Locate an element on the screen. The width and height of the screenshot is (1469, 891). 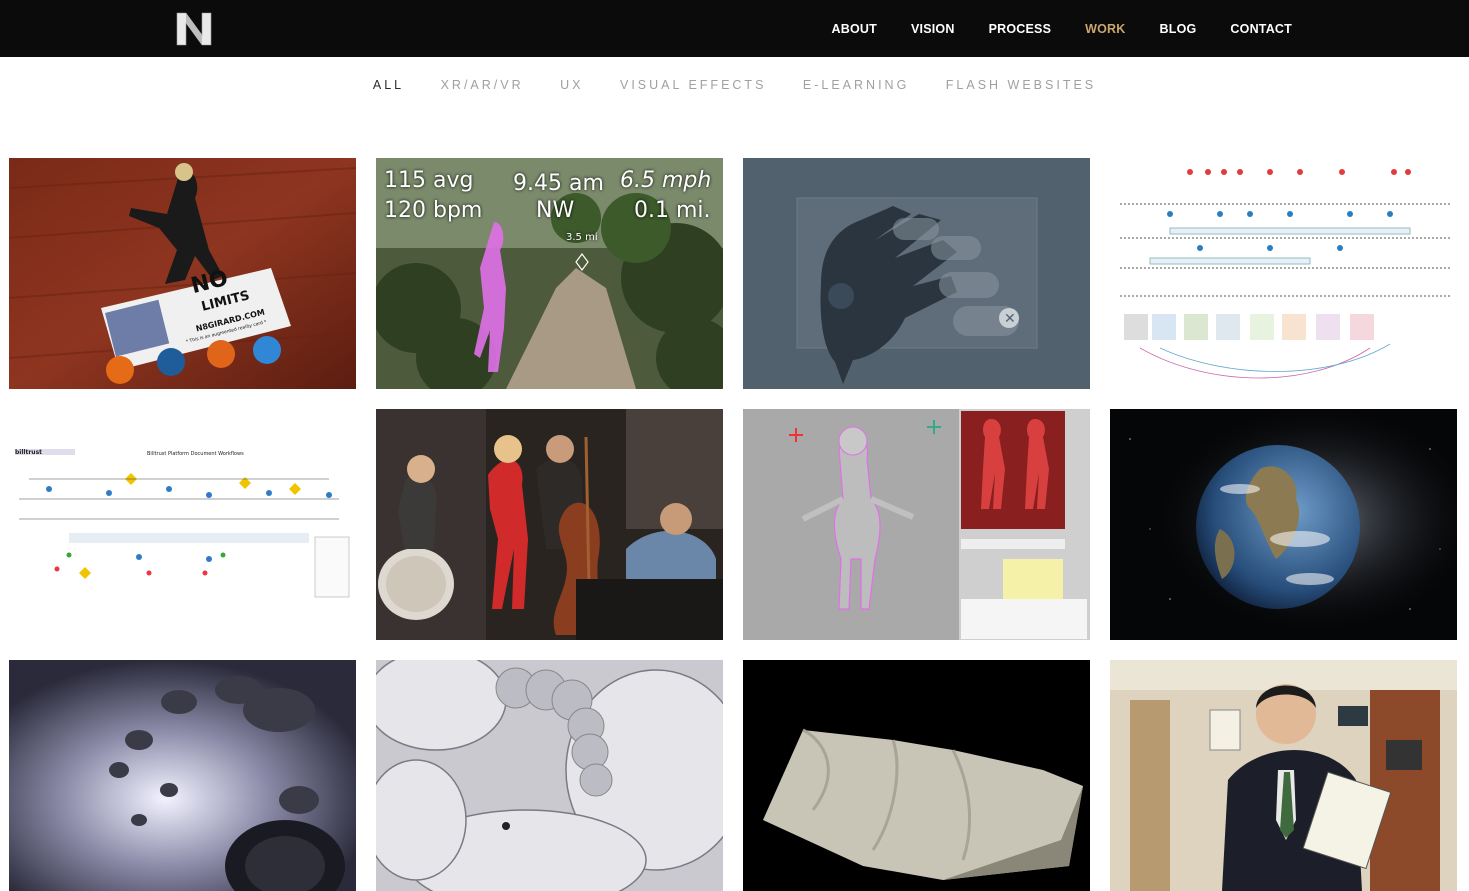
portfolio-item-cells-microscopic is located at coordinates (549, 775).